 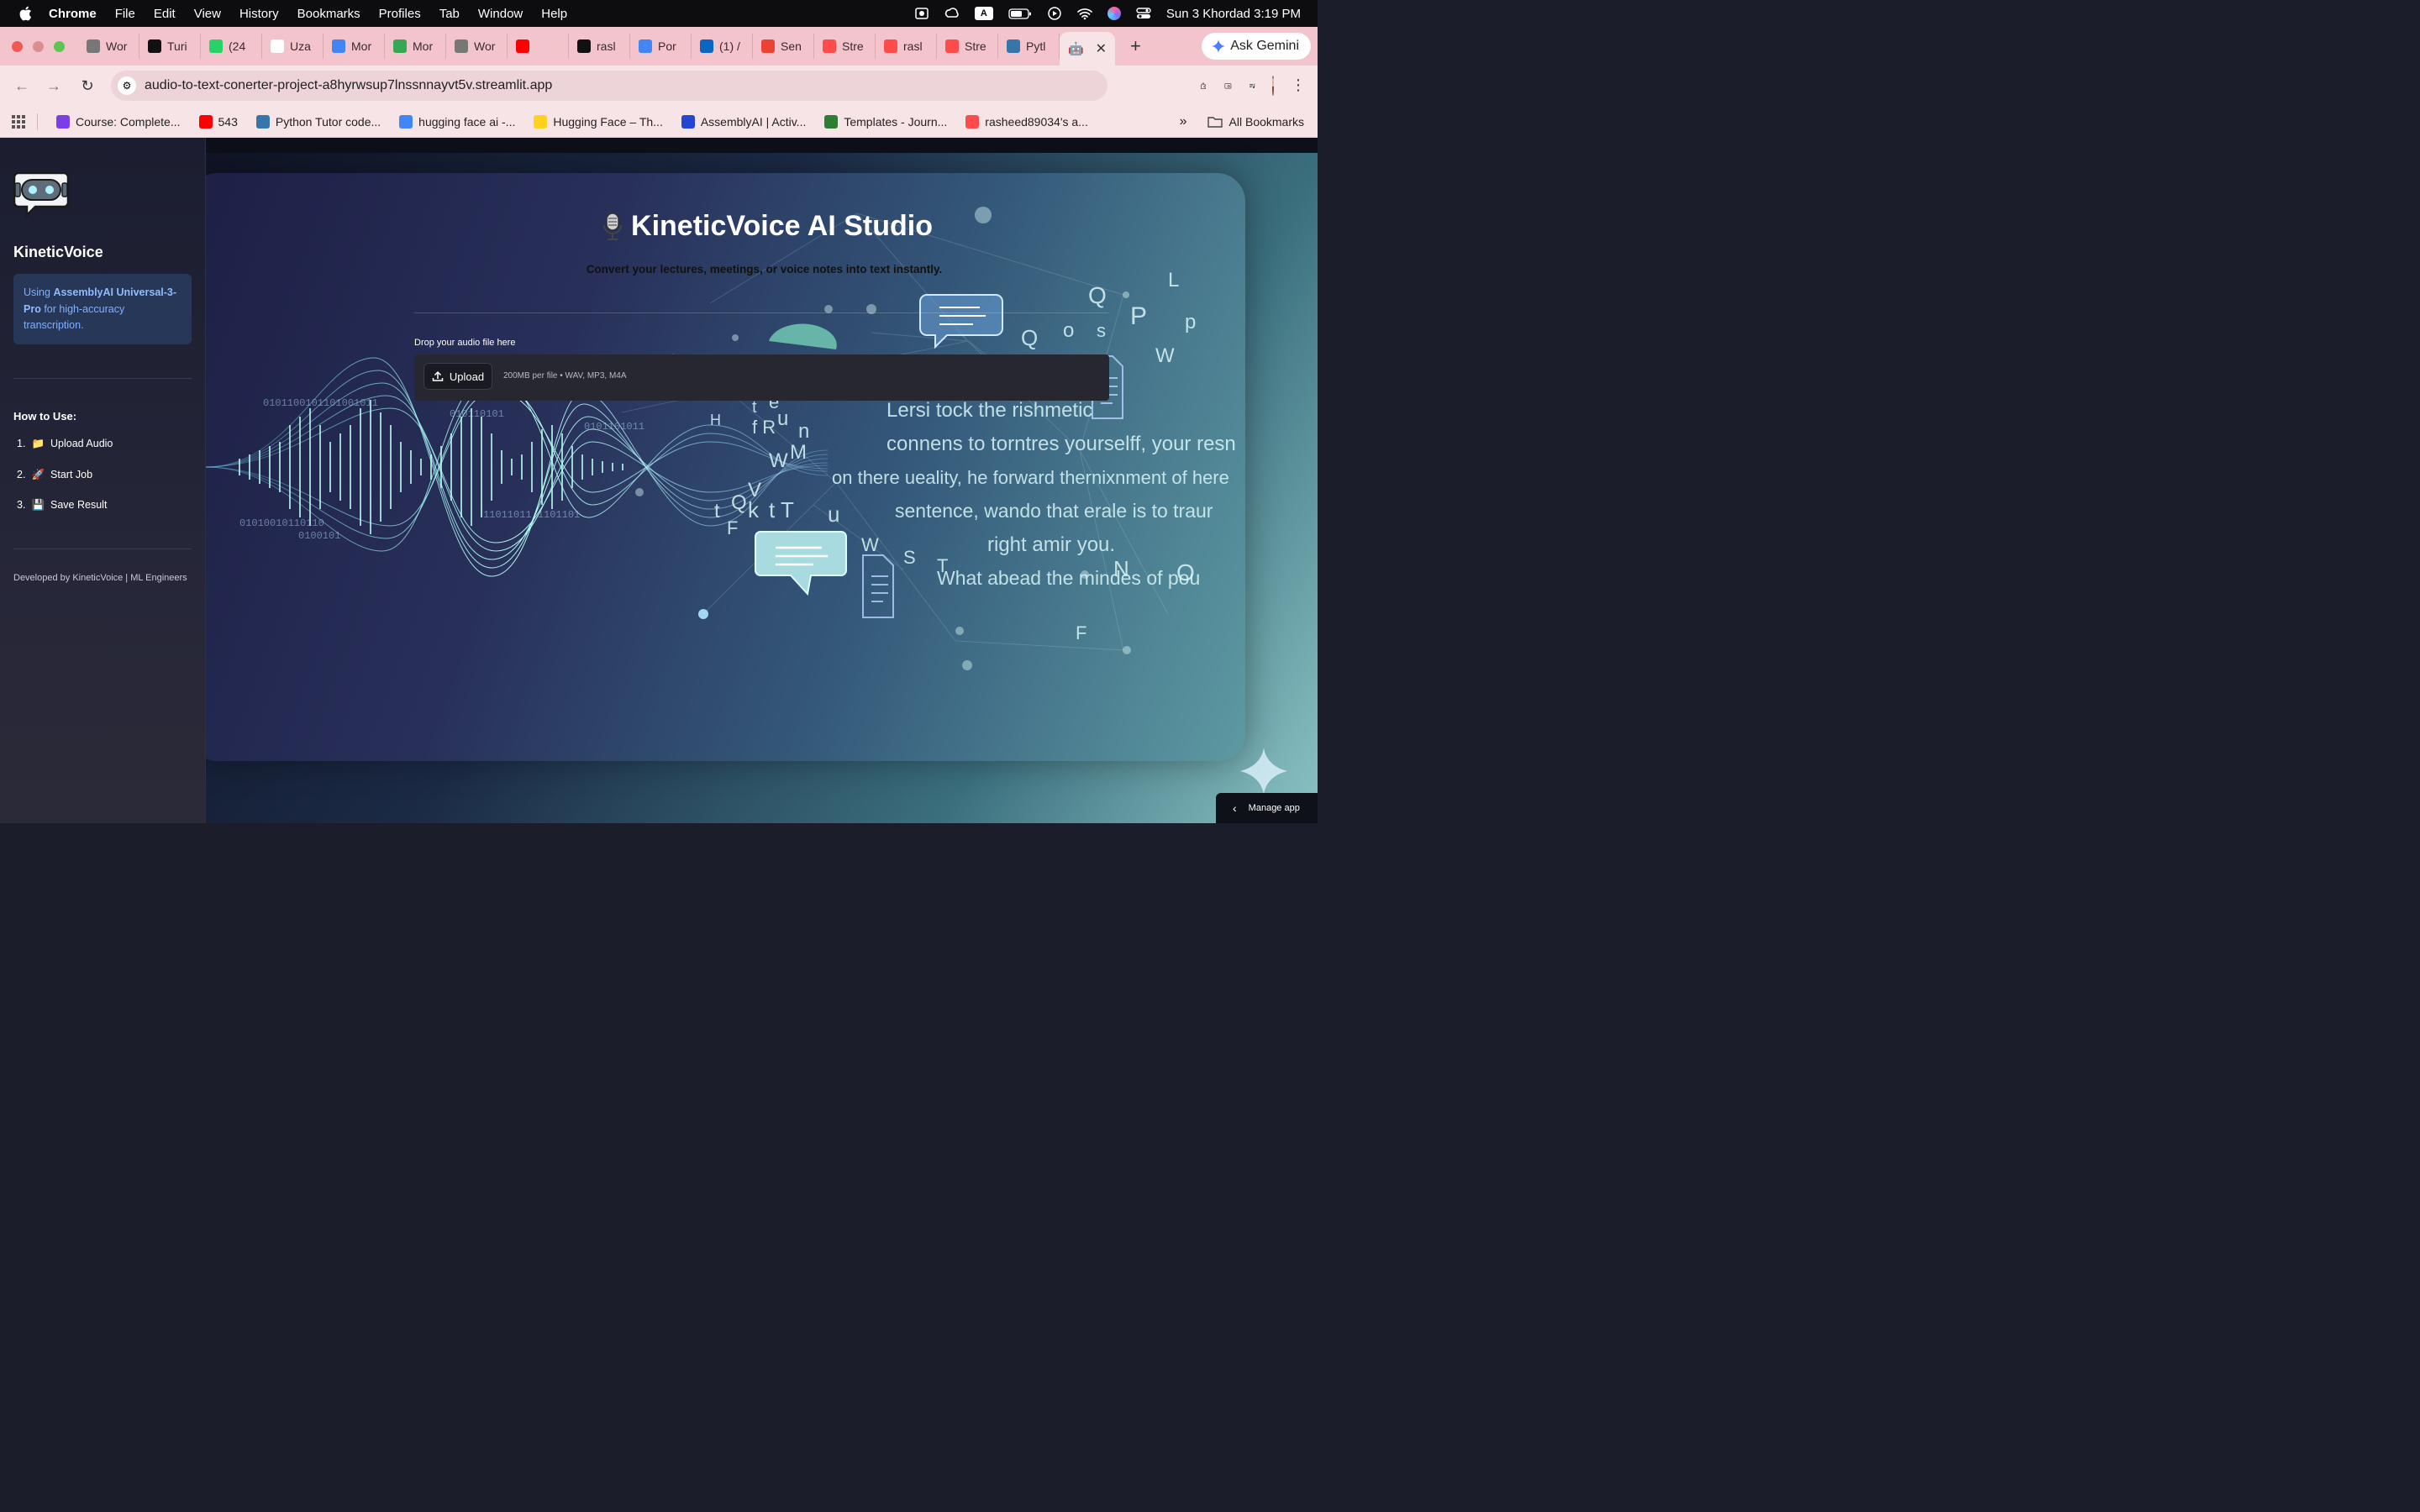 I want to click on apps-grid-icon, so click(x=18, y=121).